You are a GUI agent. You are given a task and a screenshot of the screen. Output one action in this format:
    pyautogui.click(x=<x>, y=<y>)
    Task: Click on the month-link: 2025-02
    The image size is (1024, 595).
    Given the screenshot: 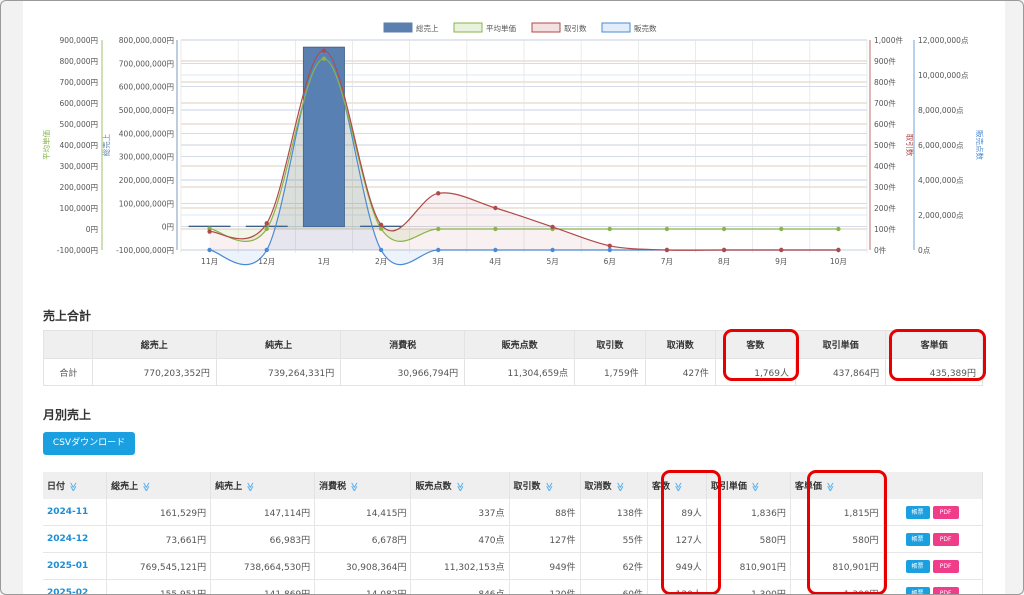 What is the action you would take?
    pyautogui.click(x=75, y=586)
    